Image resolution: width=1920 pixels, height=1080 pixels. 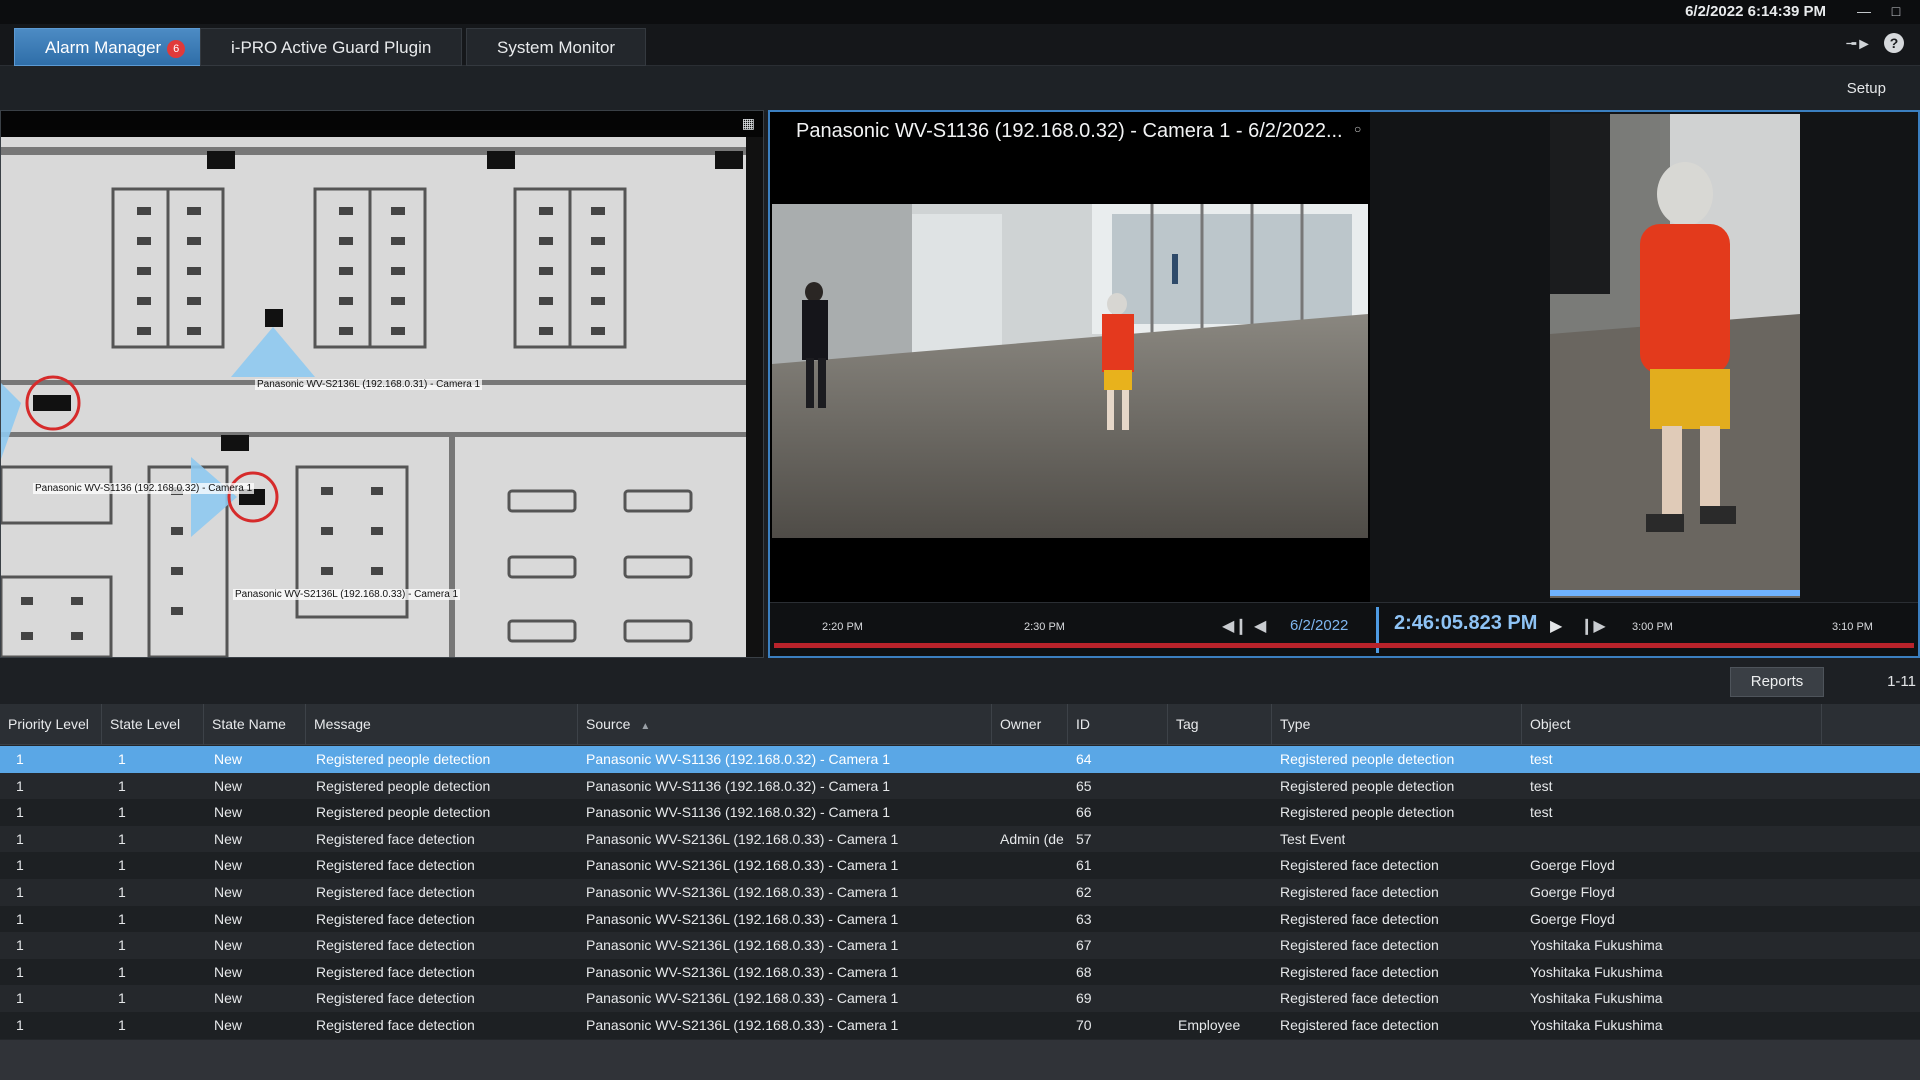 I want to click on playback-date: 6/2/2022, so click(x=1319, y=625).